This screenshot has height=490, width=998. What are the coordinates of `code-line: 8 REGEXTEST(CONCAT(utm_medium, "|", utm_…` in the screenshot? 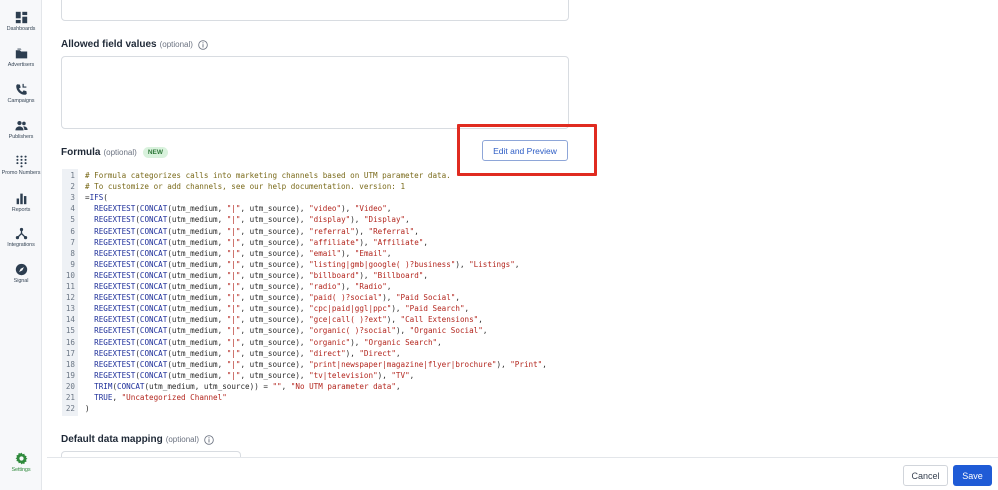 It's located at (226, 253).